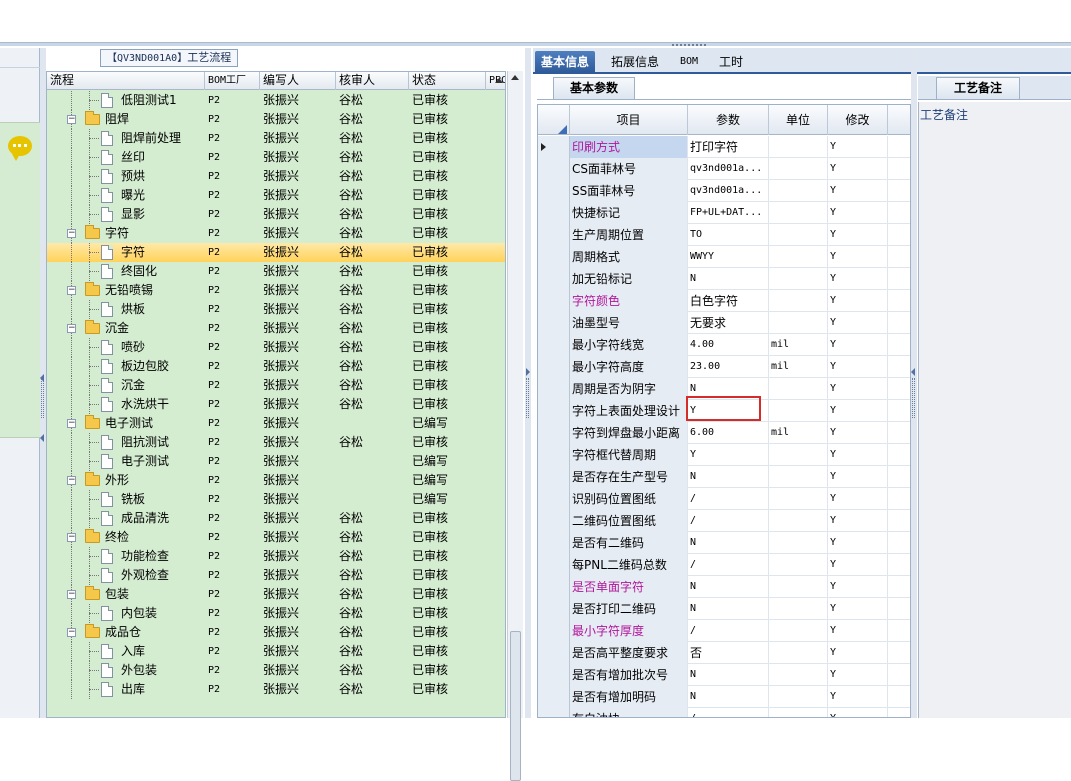  What do you see at coordinates (20, 148) in the screenshot?
I see `chat-bubble-icon` at bounding box center [20, 148].